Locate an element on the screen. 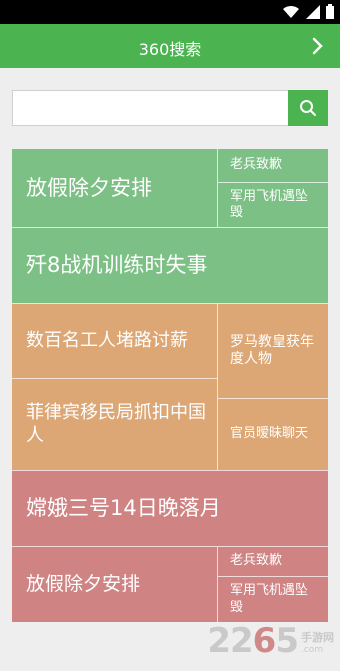  watermark-suffix: 手游网 is located at coordinates (317, 637).